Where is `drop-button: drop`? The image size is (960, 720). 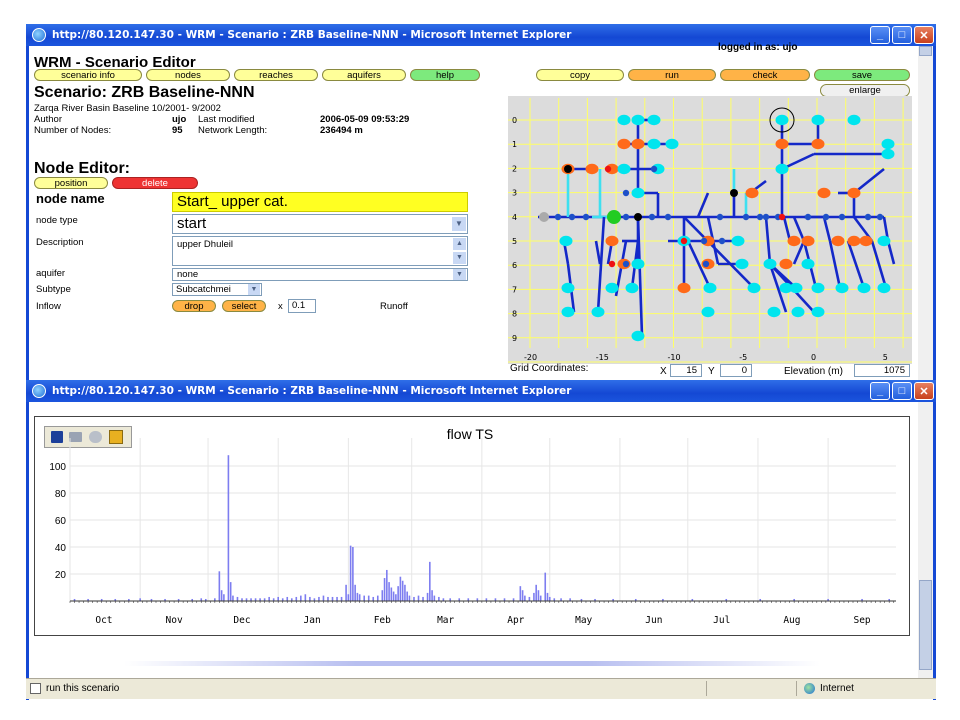 drop-button: drop is located at coordinates (194, 306).